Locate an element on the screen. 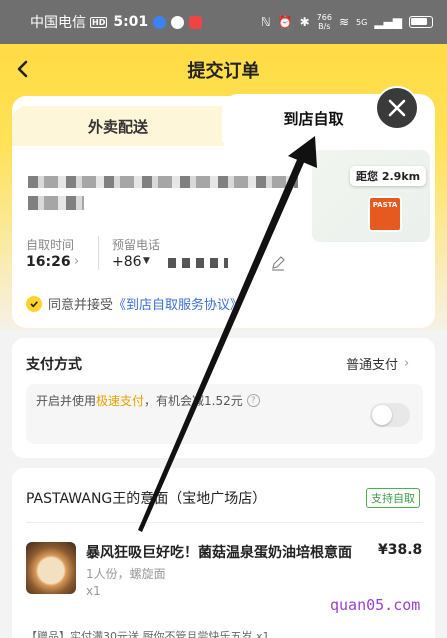 Image resolution: width=447 pixels, height=638 pixels. close-button is located at coordinates (397, 108).